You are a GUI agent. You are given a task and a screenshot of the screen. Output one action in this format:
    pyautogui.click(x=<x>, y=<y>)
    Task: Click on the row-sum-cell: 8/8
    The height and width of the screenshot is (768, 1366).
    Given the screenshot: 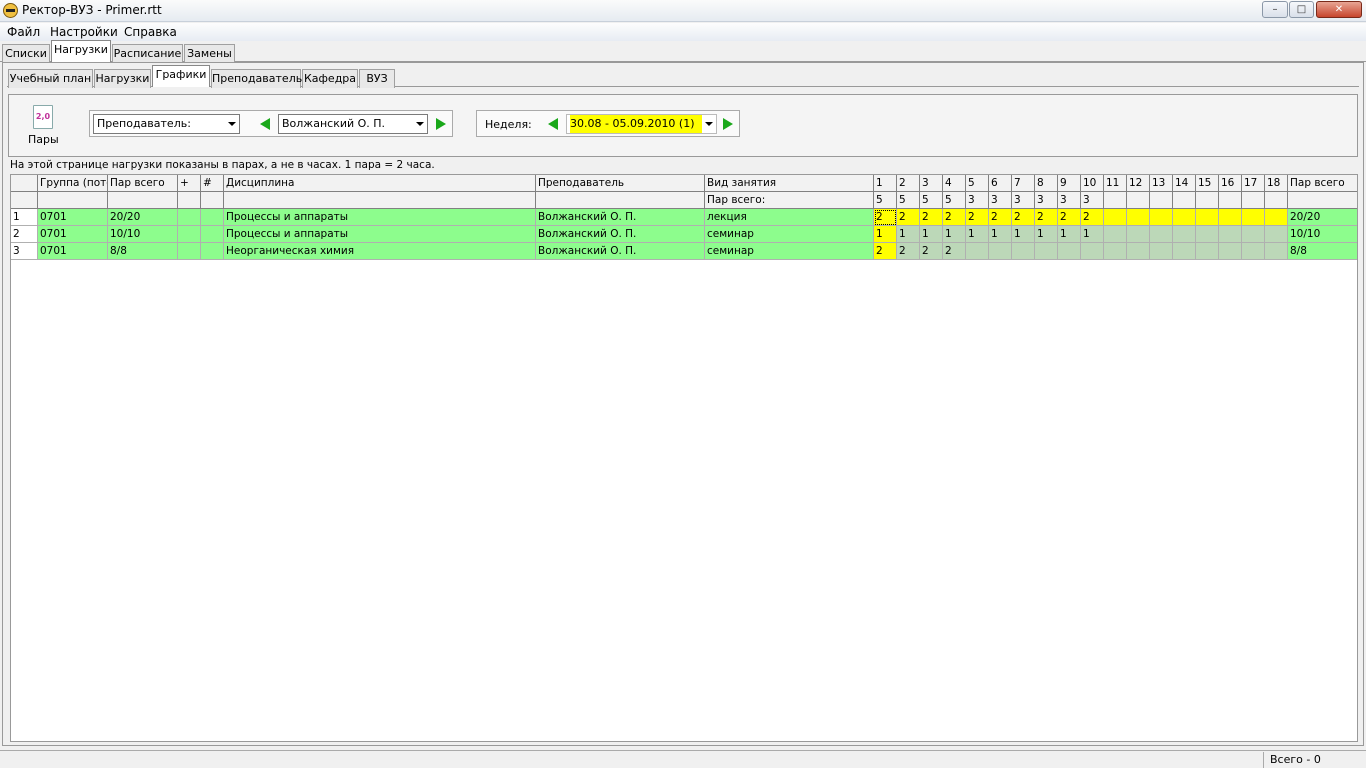 What is the action you would take?
    pyautogui.click(x=1322, y=251)
    